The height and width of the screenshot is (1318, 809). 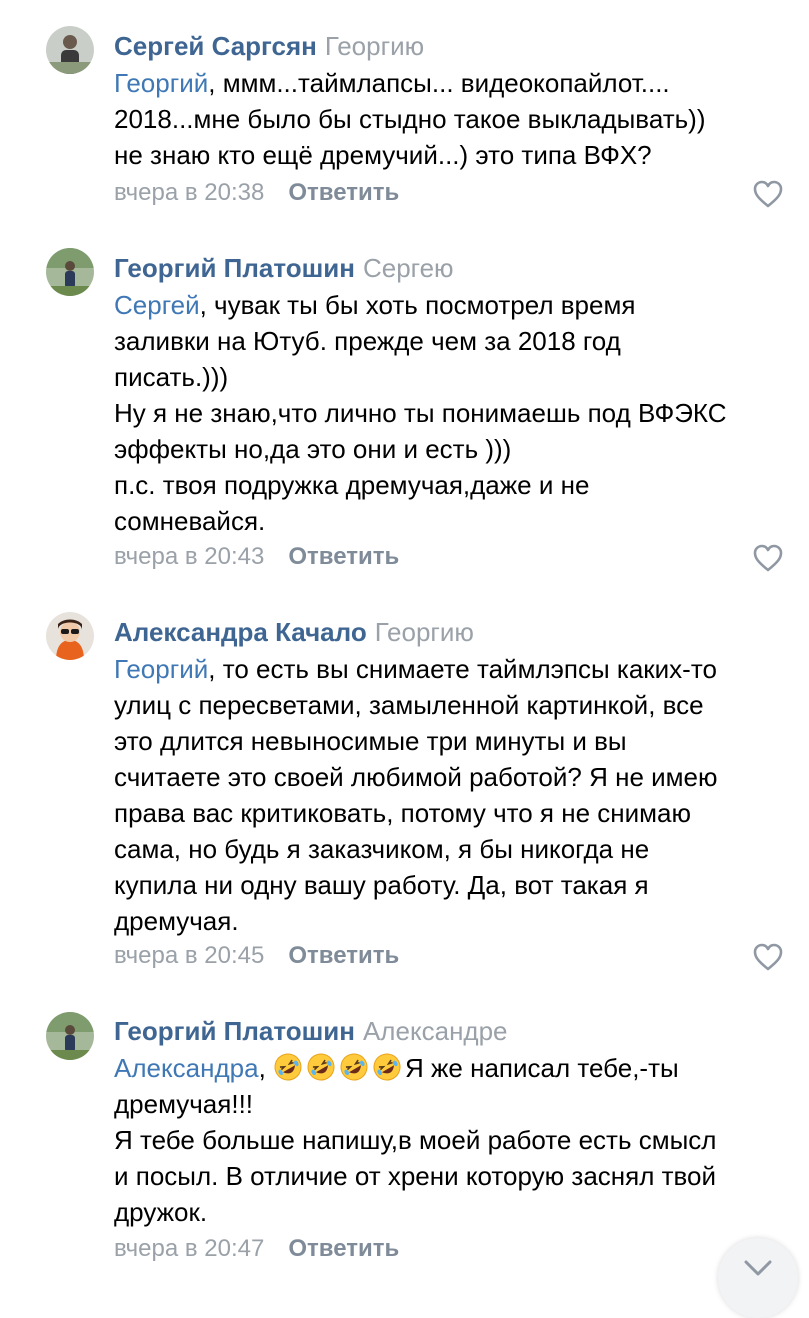 I want to click on comment-header: Георгий Платошин Александре, so click(x=311, y=1031).